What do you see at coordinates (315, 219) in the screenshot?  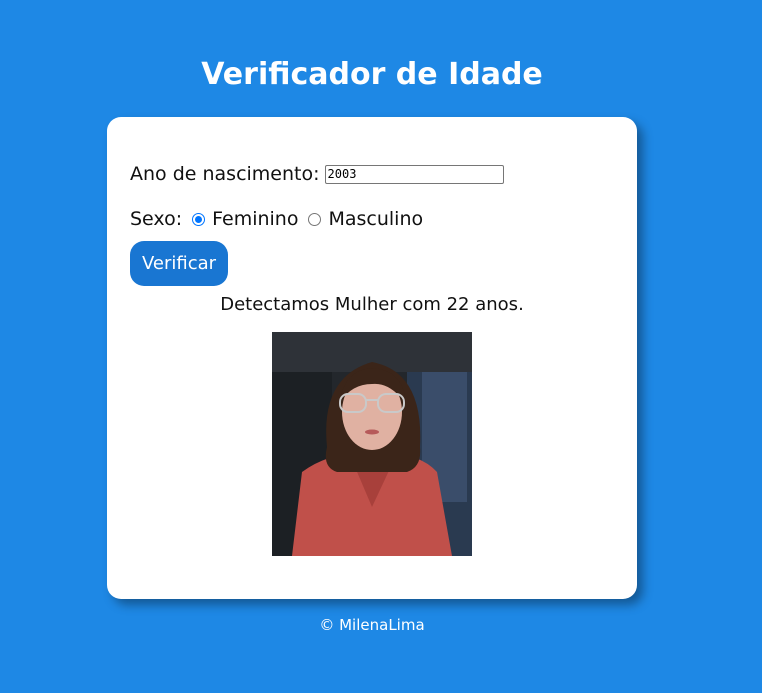 I see `radio-masculino` at bounding box center [315, 219].